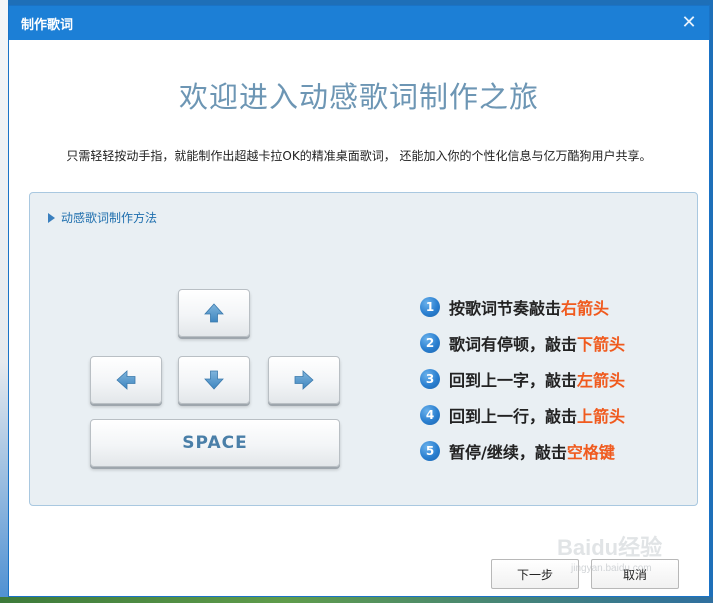 This screenshot has height=603, width=713. I want to click on right-arrow-key, so click(304, 380).